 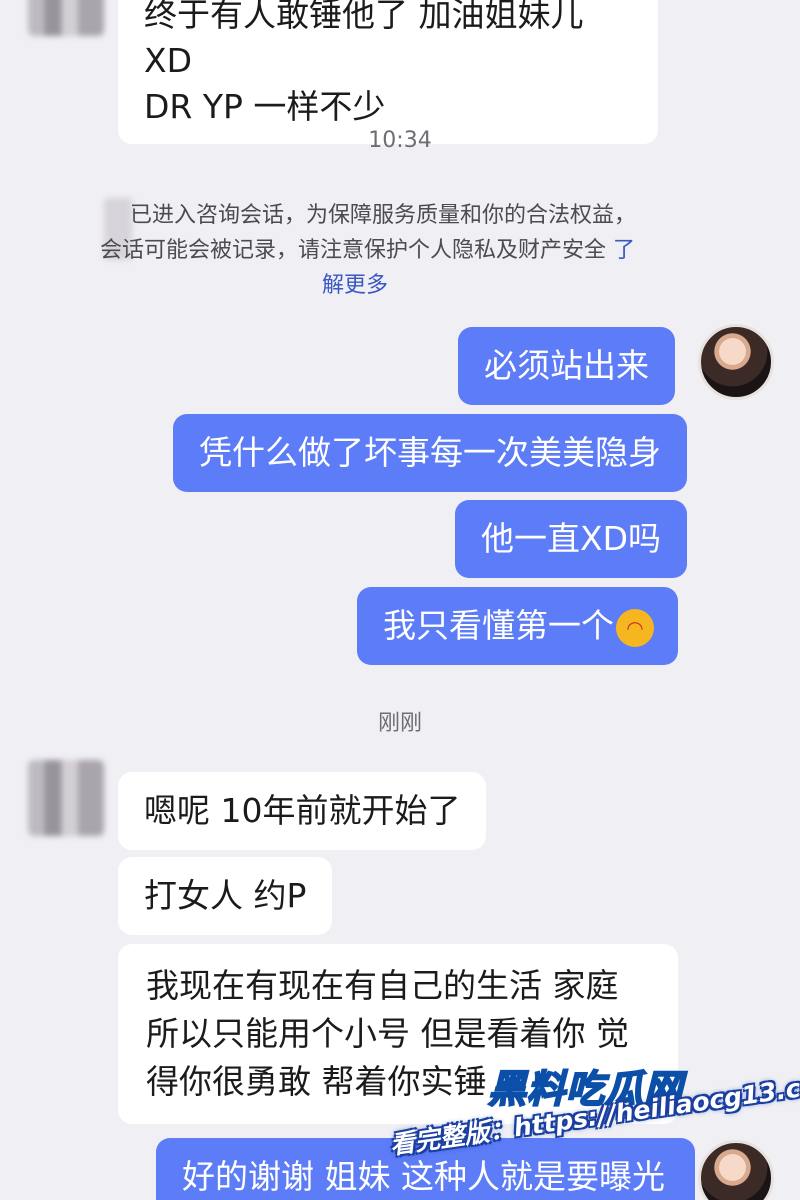 What do you see at coordinates (624, 250) in the screenshot?
I see `learn-more-link: 了` at bounding box center [624, 250].